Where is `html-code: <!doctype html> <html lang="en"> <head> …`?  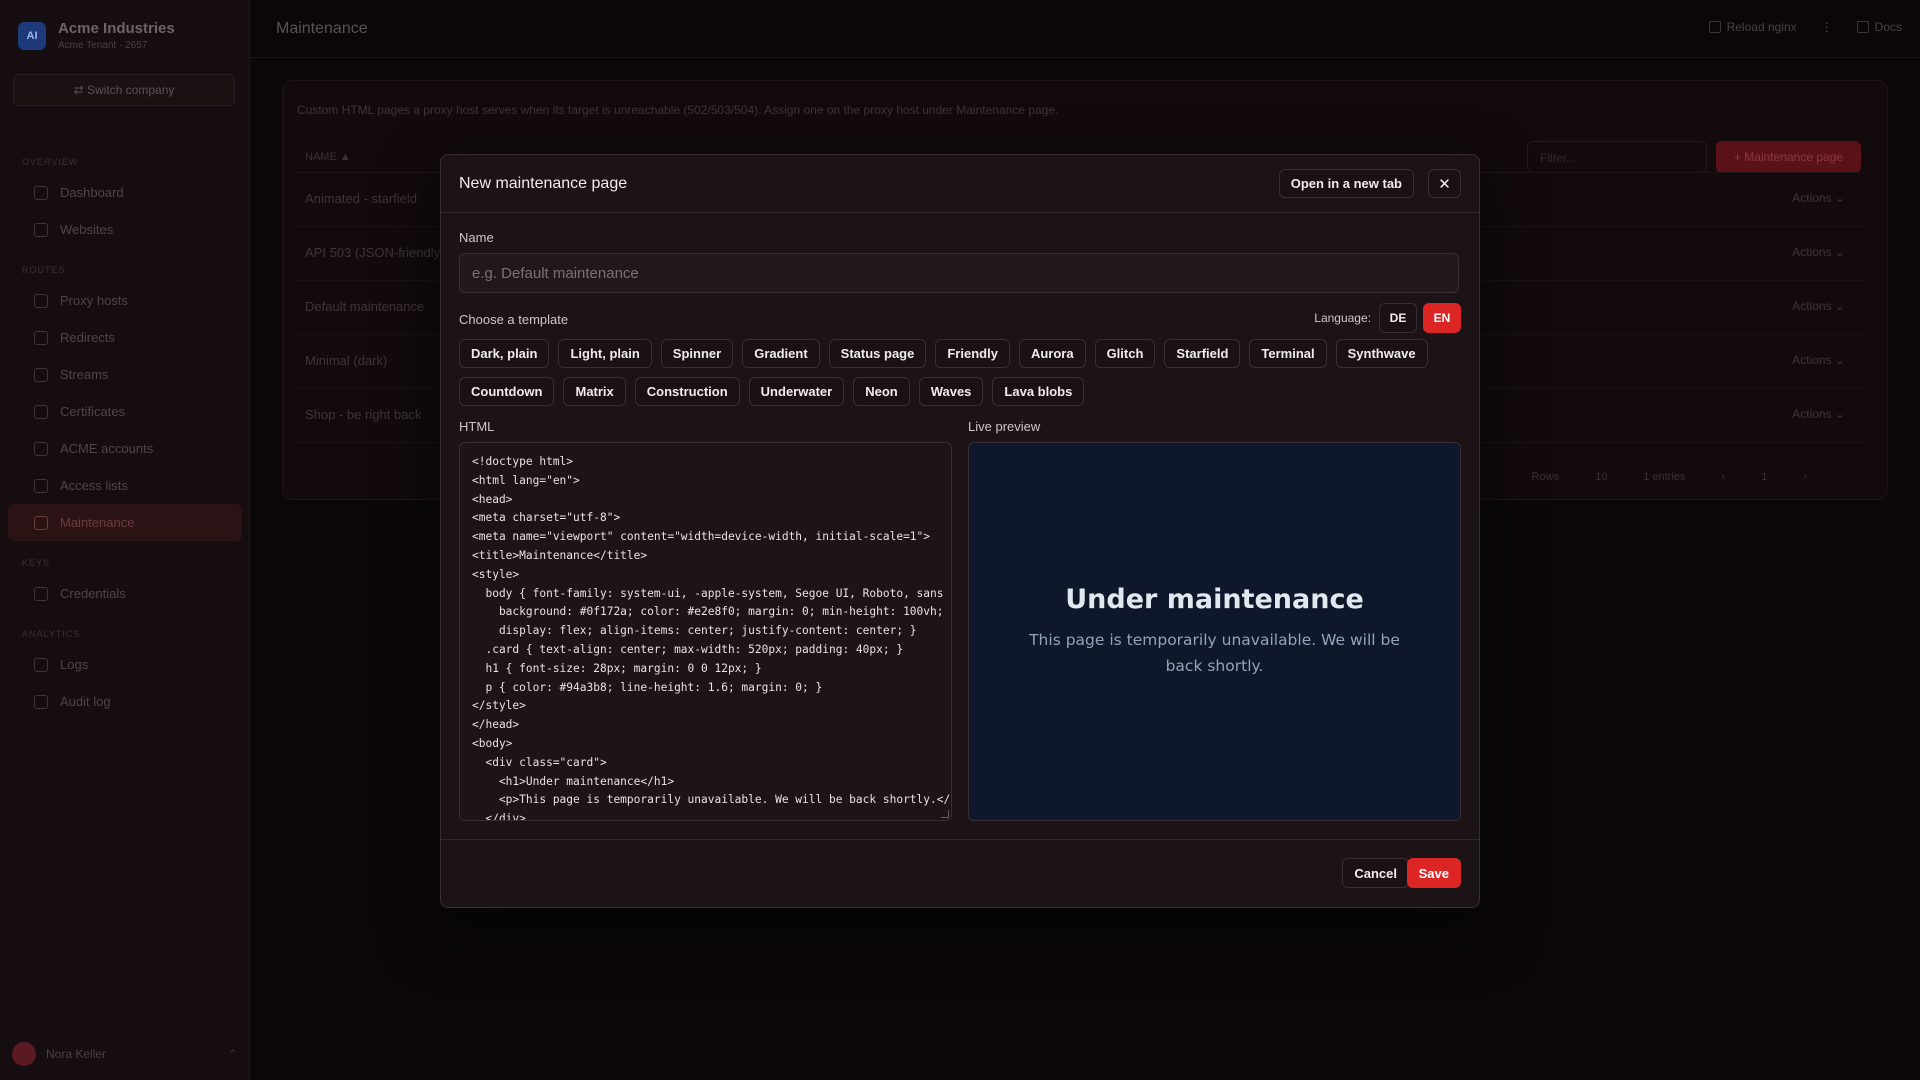
html-code: <!doctype html> <html lang="en"> <head> … is located at coordinates (705, 631).